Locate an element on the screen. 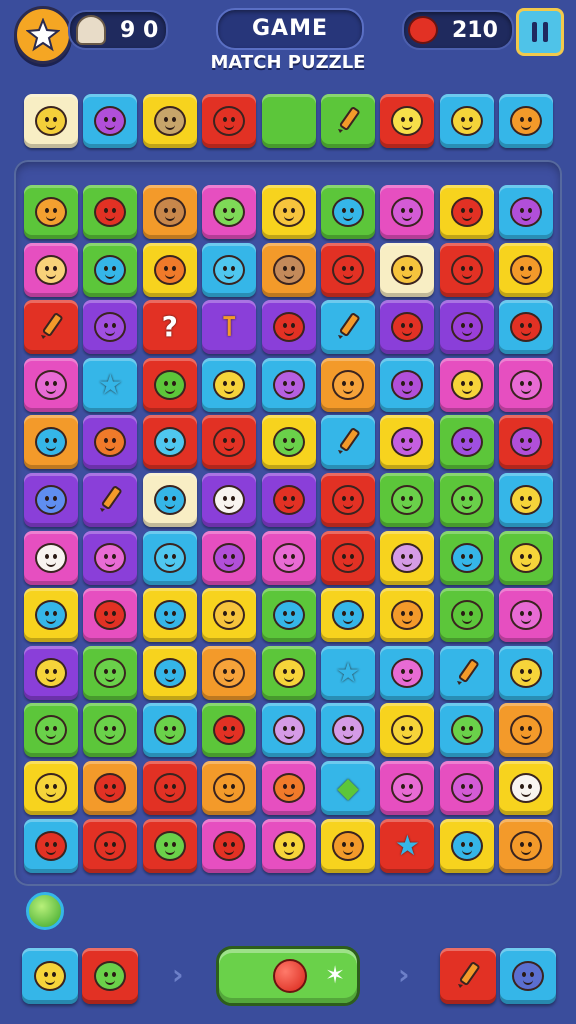 This screenshot has height=1024, width=576. grid-tile: ⊺ is located at coordinates (229, 327).